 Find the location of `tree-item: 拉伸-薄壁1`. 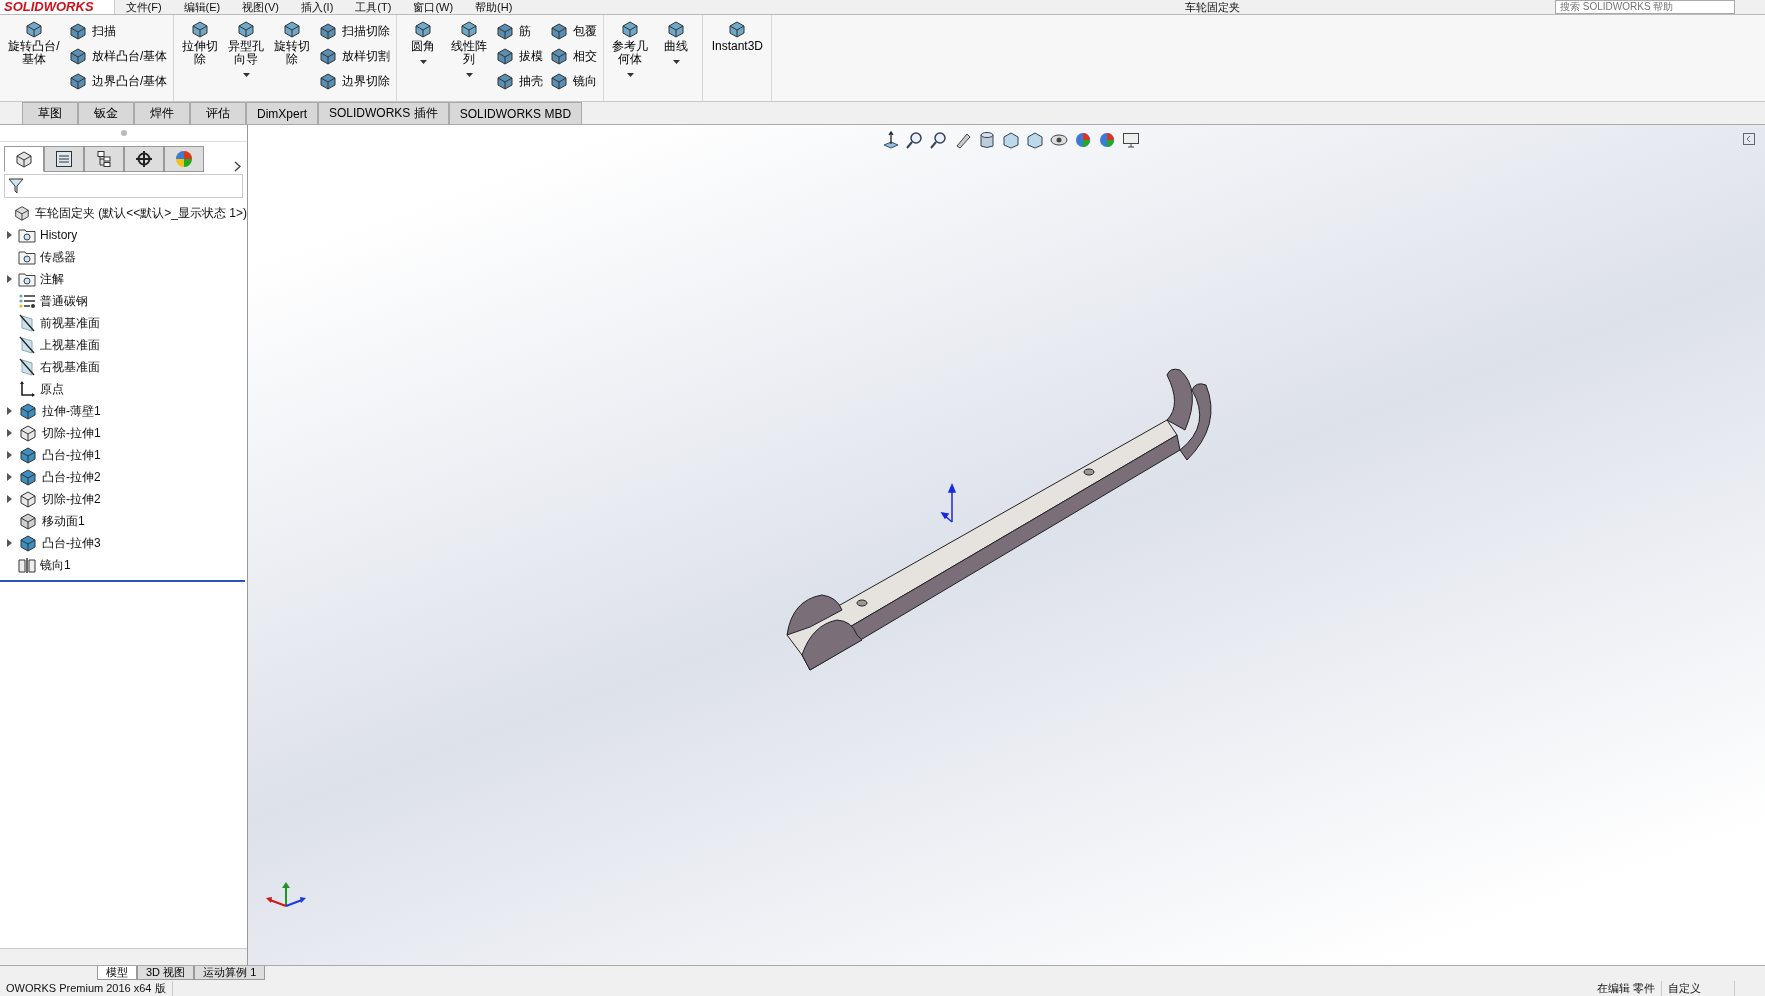

tree-item: 拉伸-薄壁1 is located at coordinates (71, 411).